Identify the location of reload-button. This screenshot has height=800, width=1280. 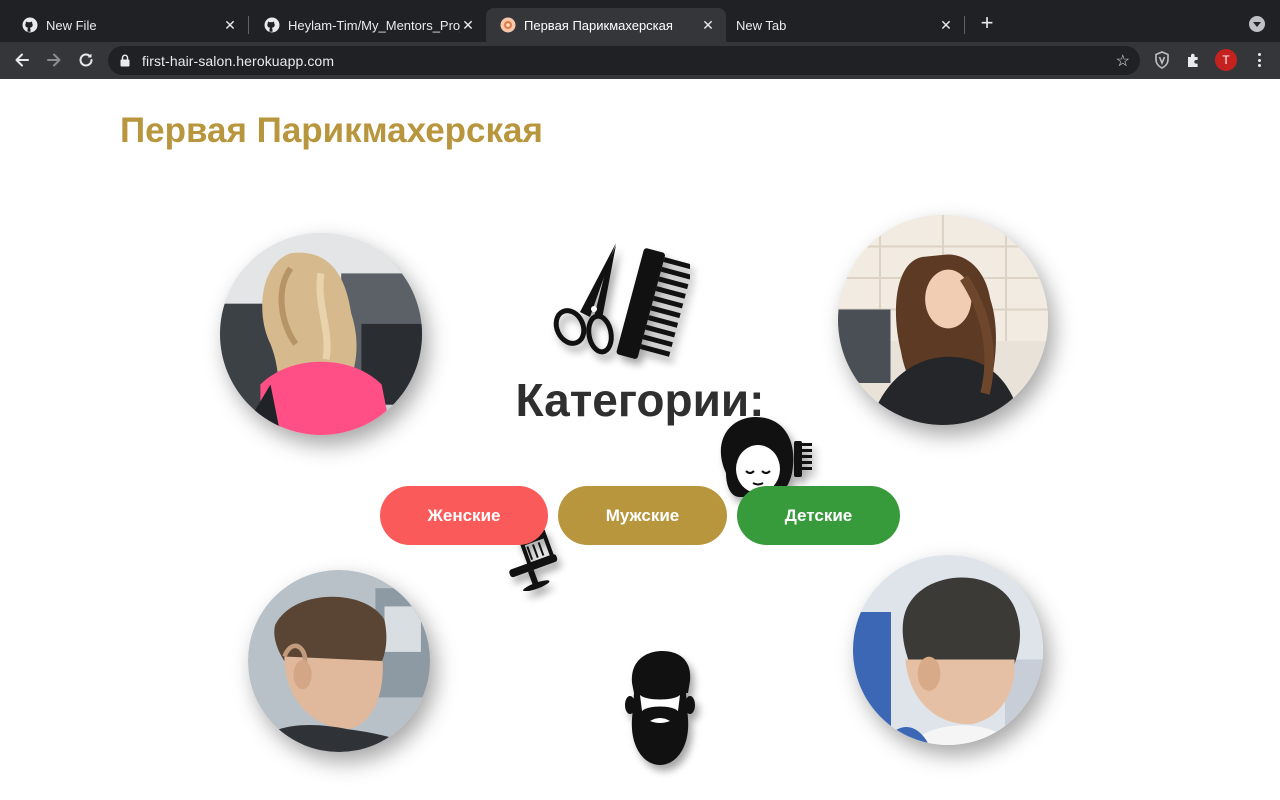
(86, 60).